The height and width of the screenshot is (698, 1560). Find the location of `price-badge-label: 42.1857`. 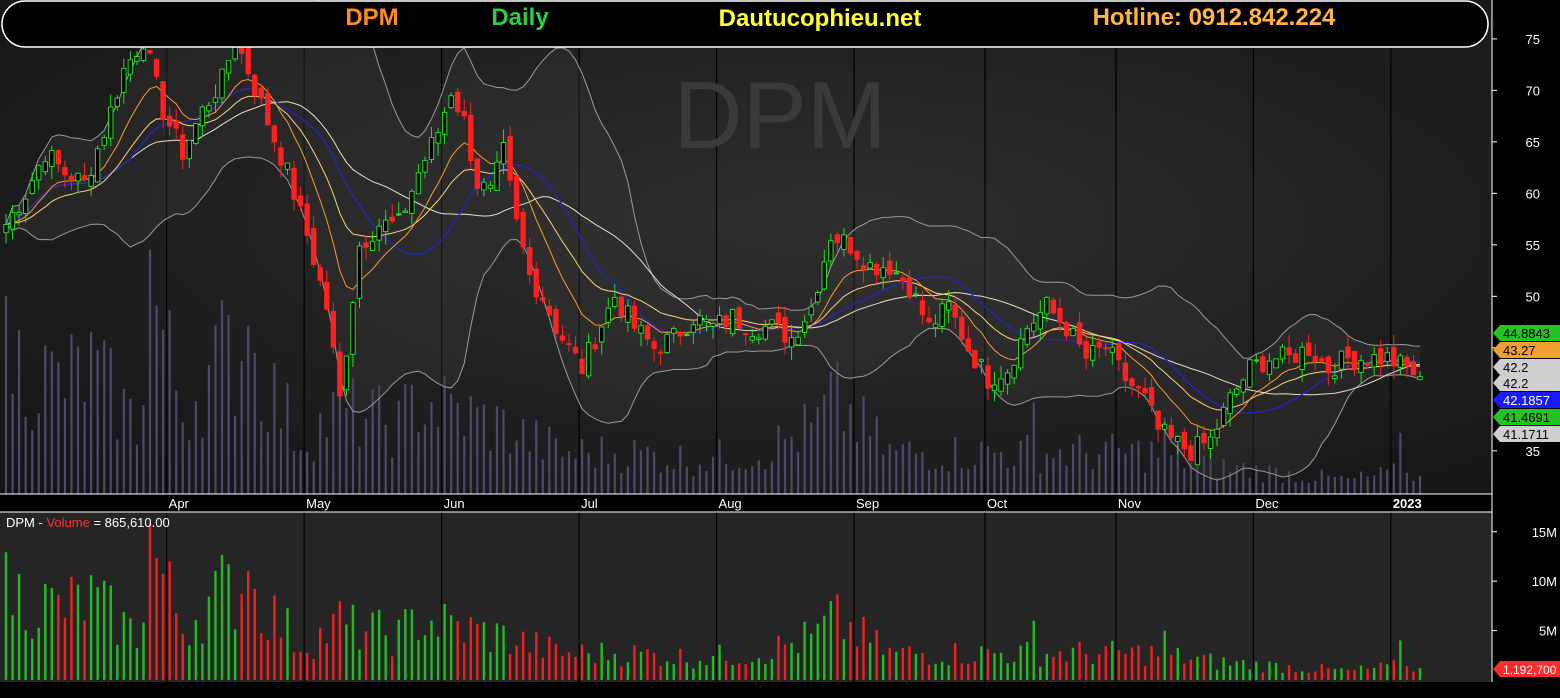

price-badge-label: 42.1857 is located at coordinates (1526, 400).